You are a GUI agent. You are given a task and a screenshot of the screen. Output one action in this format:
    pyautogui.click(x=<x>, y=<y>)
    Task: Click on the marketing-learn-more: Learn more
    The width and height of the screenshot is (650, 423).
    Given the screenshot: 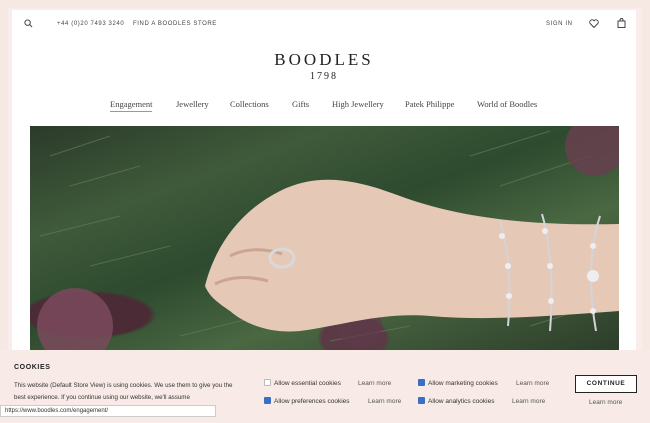 What is the action you would take?
    pyautogui.click(x=532, y=383)
    